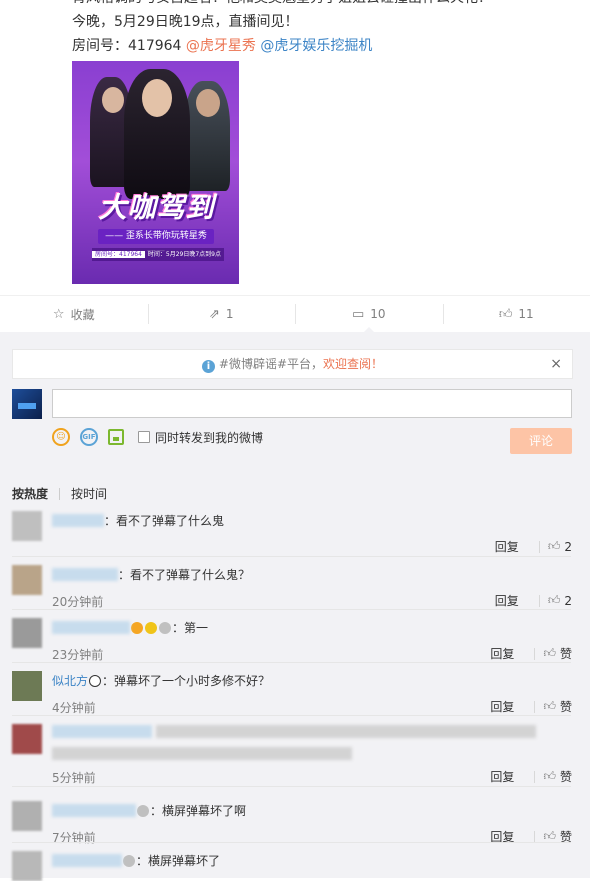 Image resolution: width=590 pixels, height=881 pixels. I want to click on comment-line: ：看不了弹幕了什么鬼？, so click(312, 574).